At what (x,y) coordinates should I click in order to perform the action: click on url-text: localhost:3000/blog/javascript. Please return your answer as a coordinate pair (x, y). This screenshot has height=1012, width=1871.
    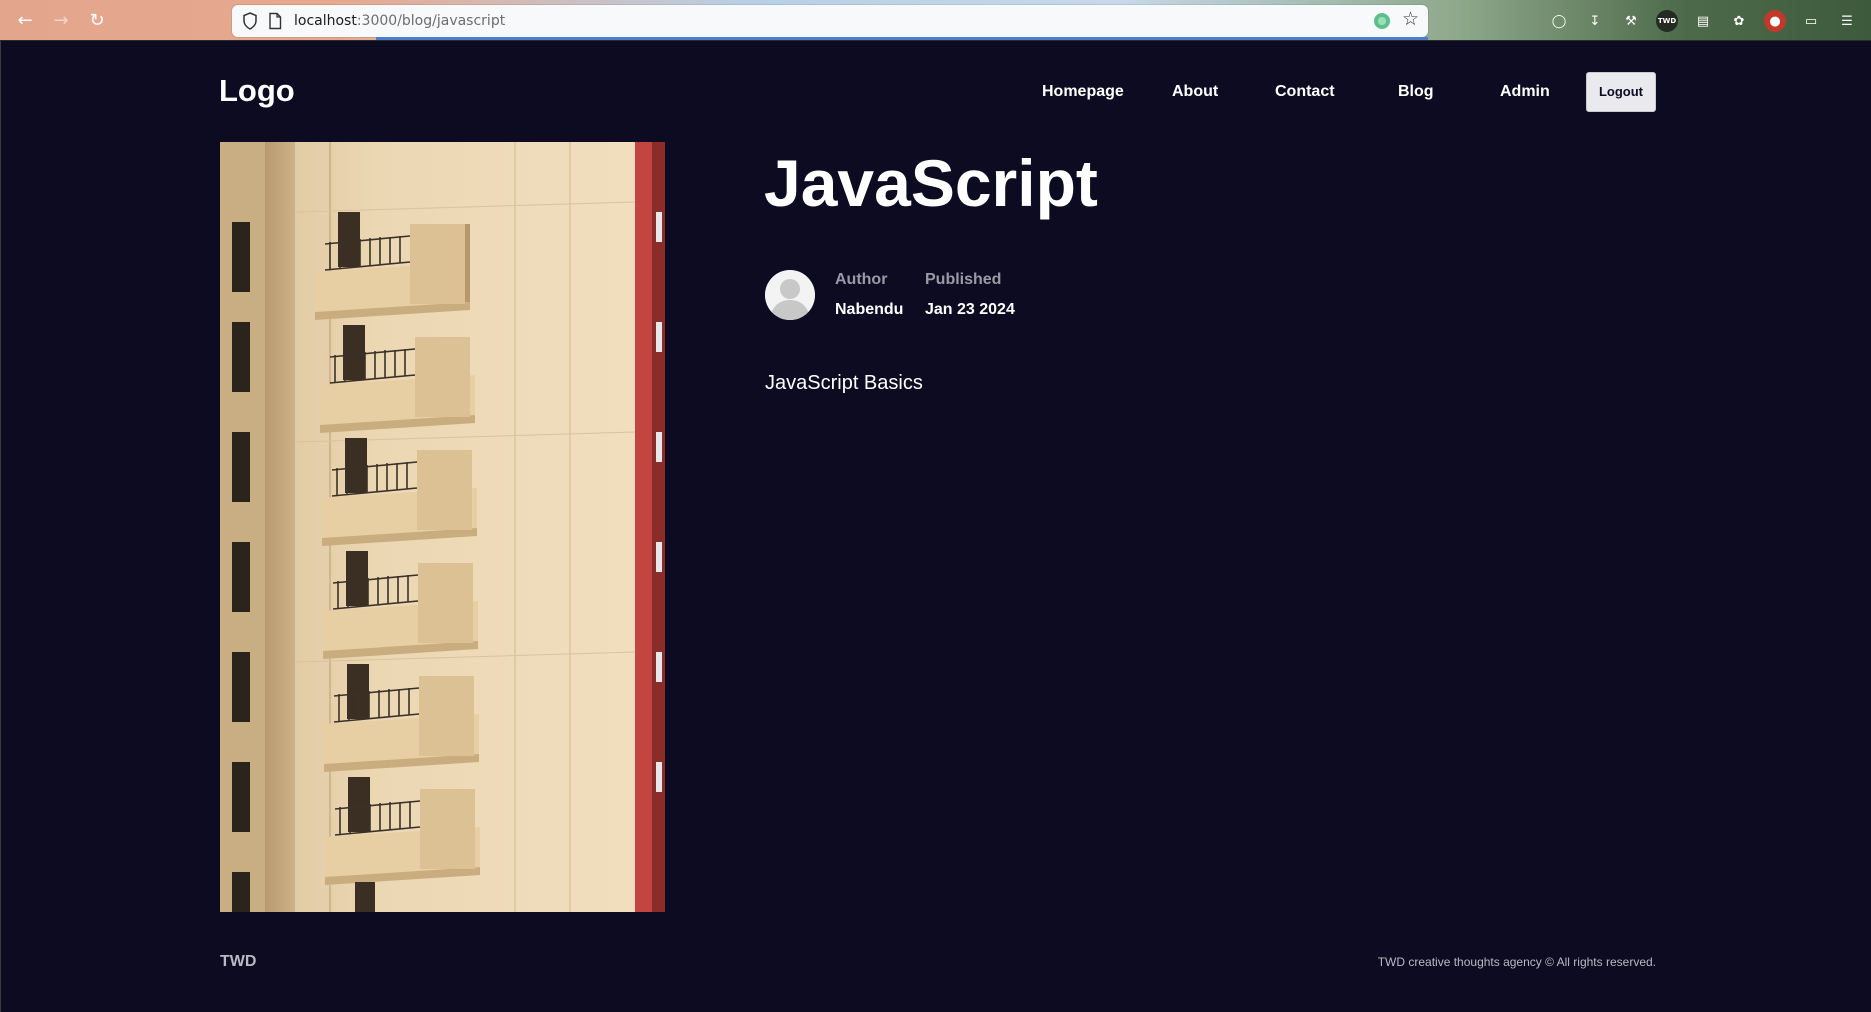
    Looking at the image, I should click on (399, 21).